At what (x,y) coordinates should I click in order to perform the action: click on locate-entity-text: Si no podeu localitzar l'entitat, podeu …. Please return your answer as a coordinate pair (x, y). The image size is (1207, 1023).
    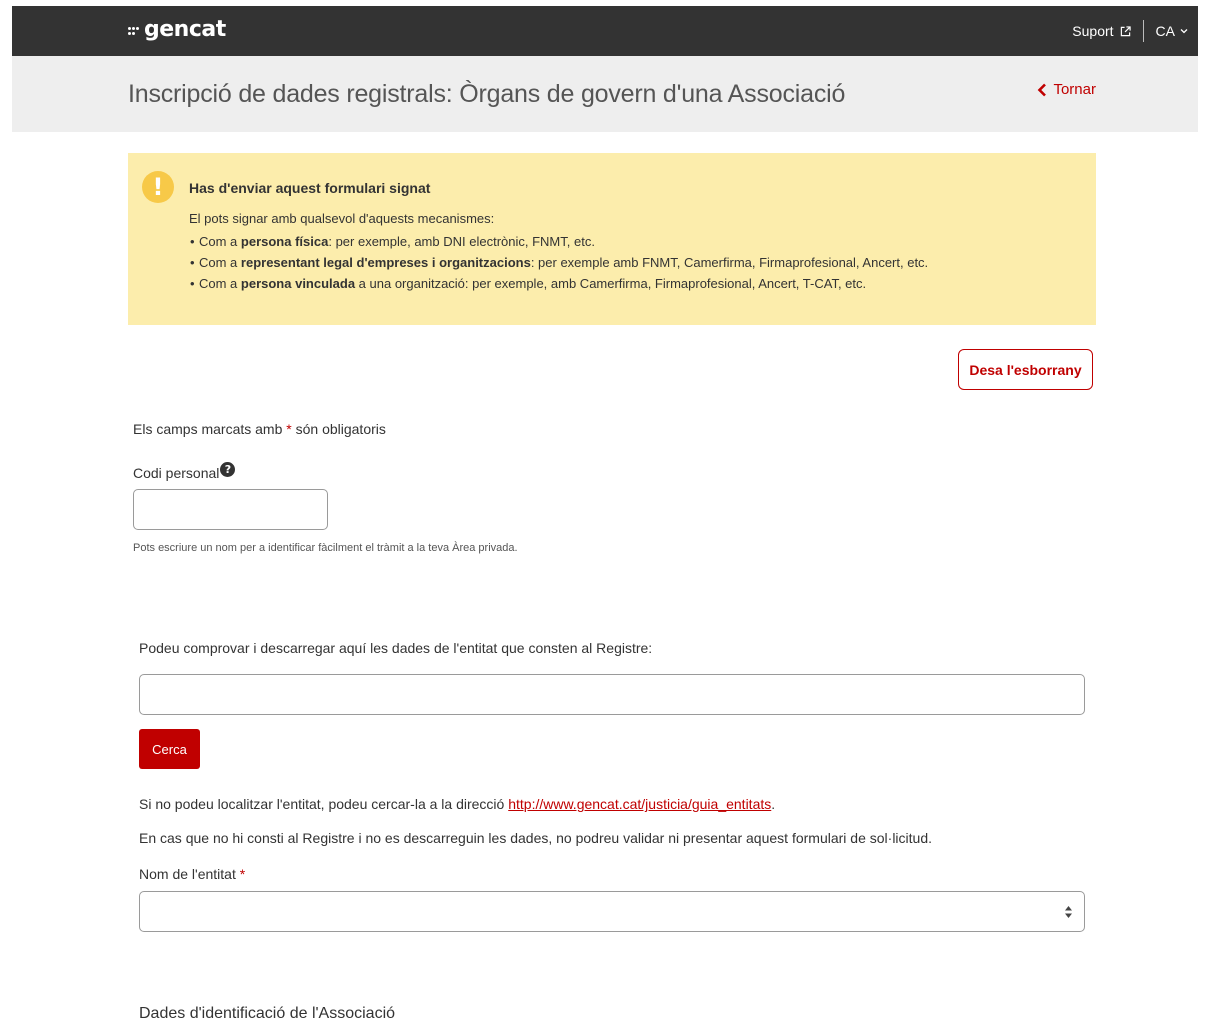
    Looking at the image, I should click on (457, 804).